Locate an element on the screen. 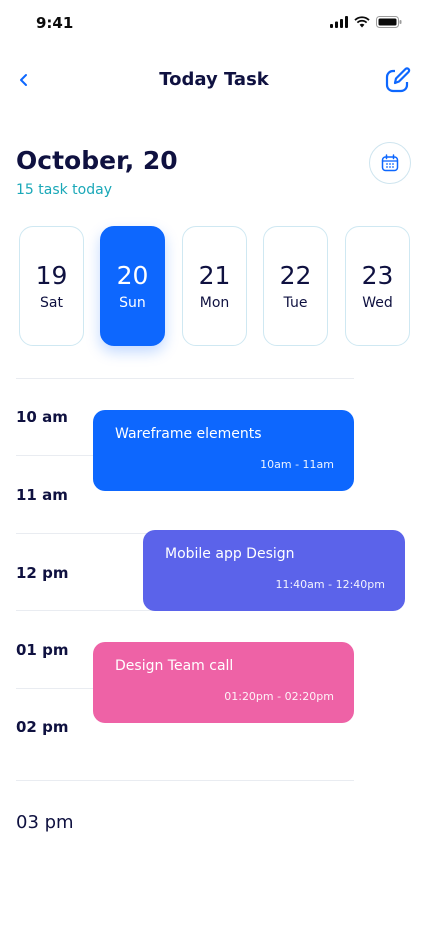 The image size is (428, 926). event-time: 01:20pm - 02:20pm is located at coordinates (279, 696).